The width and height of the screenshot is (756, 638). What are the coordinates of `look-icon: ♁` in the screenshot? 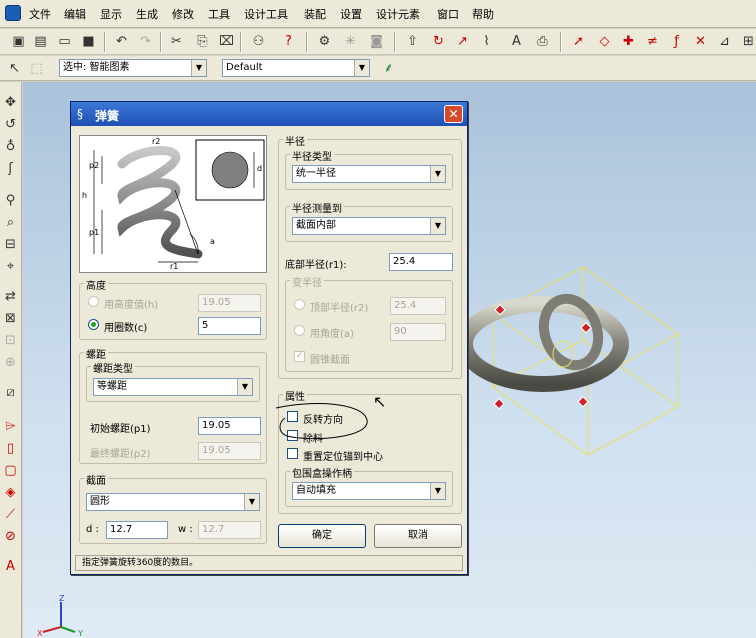 It's located at (10, 146).